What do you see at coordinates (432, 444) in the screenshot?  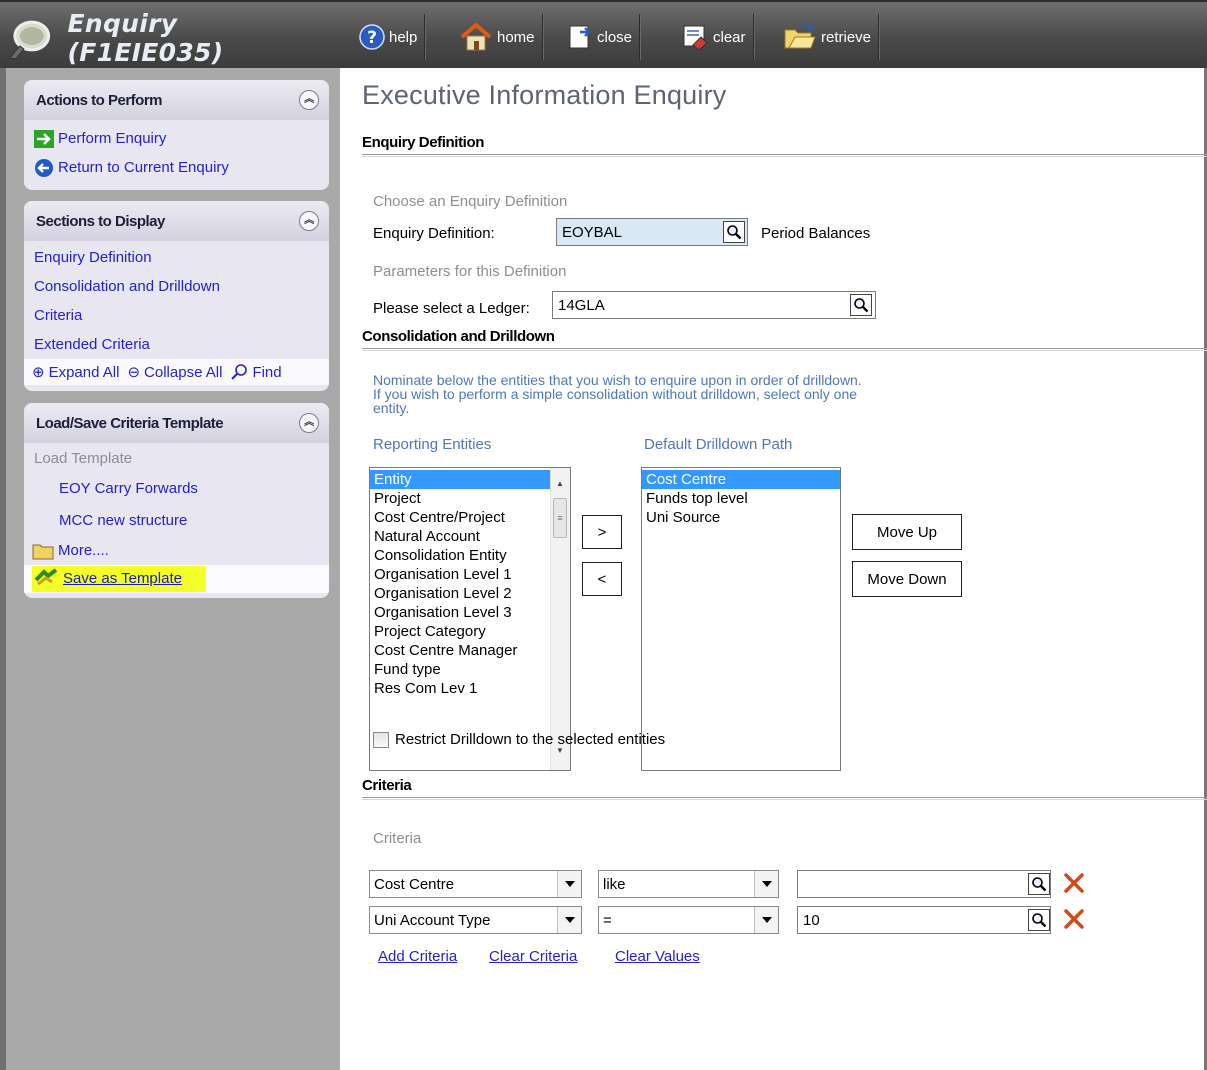 I see `reporting-entities-label: Reporting Entities` at bounding box center [432, 444].